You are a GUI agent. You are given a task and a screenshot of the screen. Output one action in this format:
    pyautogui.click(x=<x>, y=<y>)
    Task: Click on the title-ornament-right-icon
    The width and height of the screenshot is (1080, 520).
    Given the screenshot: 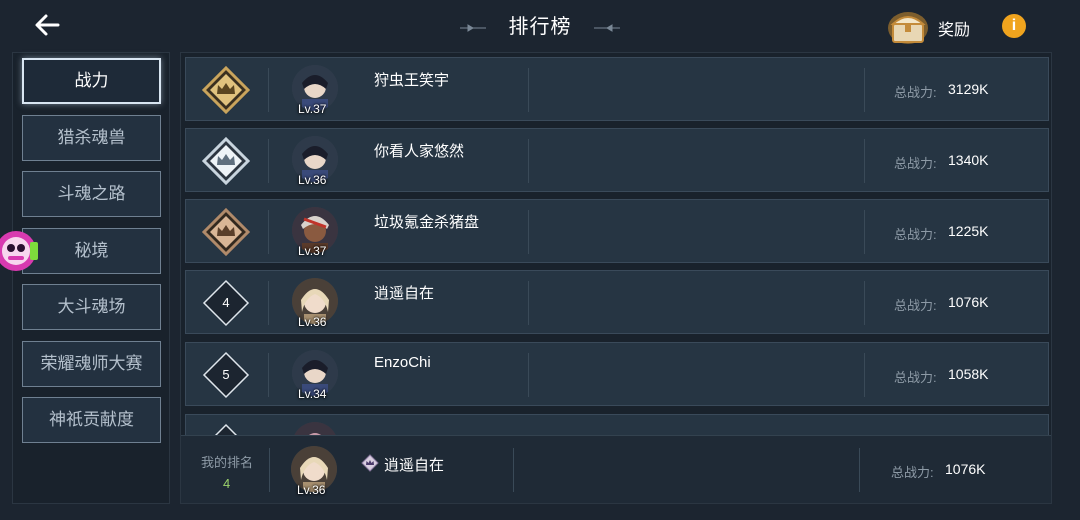 What is the action you would take?
    pyautogui.click(x=607, y=28)
    